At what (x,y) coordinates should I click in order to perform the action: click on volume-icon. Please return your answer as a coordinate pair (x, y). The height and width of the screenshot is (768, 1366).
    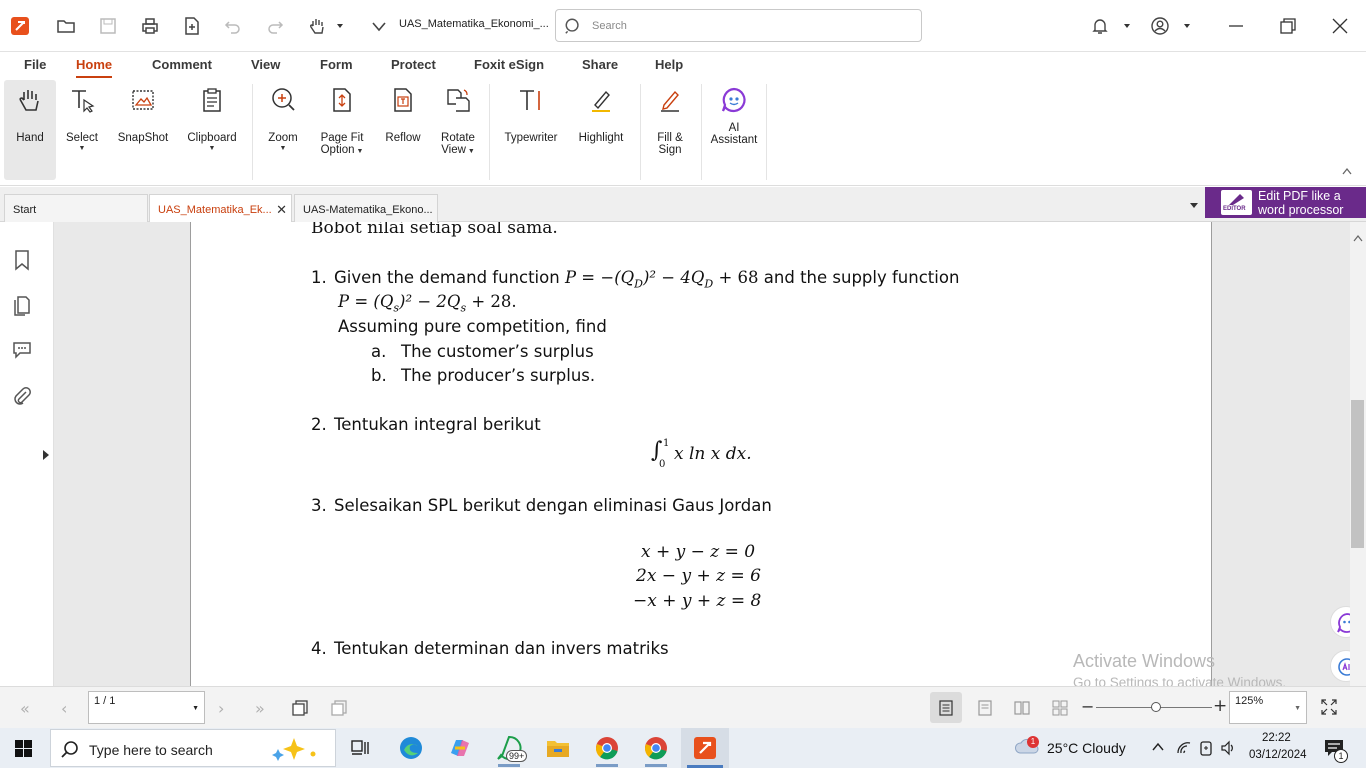
    Looking at the image, I should click on (1228, 748).